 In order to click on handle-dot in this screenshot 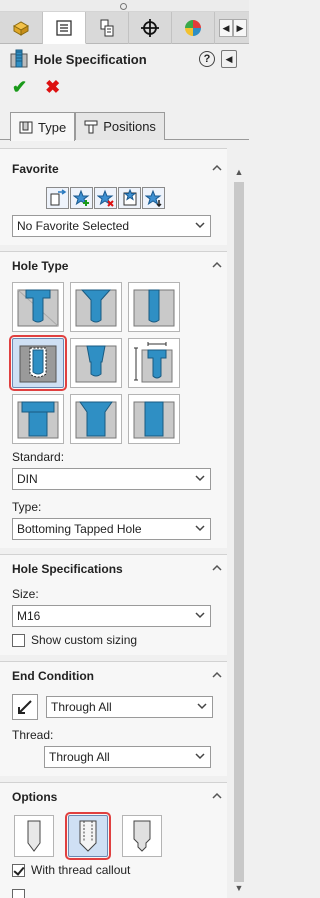, I will do `click(123, 6)`.